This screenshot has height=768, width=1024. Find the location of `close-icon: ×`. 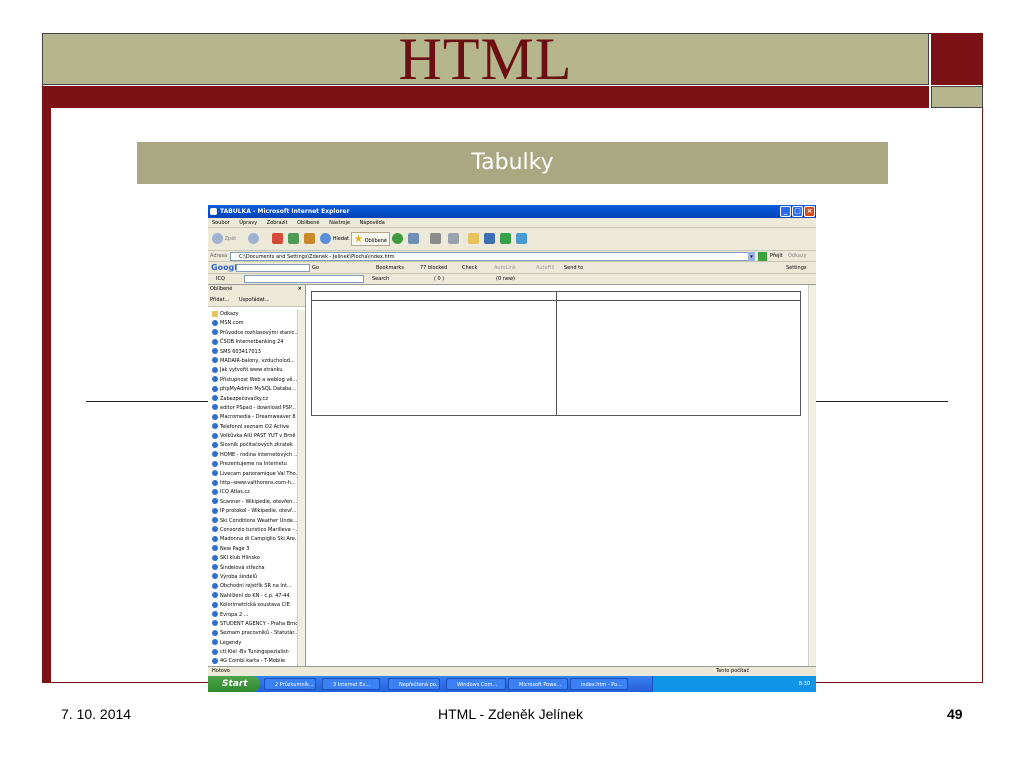

close-icon: × is located at coordinates (809, 211).